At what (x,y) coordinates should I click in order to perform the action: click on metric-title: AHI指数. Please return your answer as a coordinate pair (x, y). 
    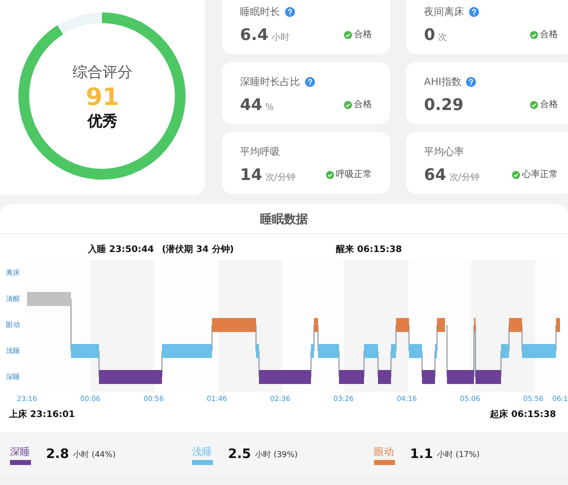
    Looking at the image, I should click on (443, 82).